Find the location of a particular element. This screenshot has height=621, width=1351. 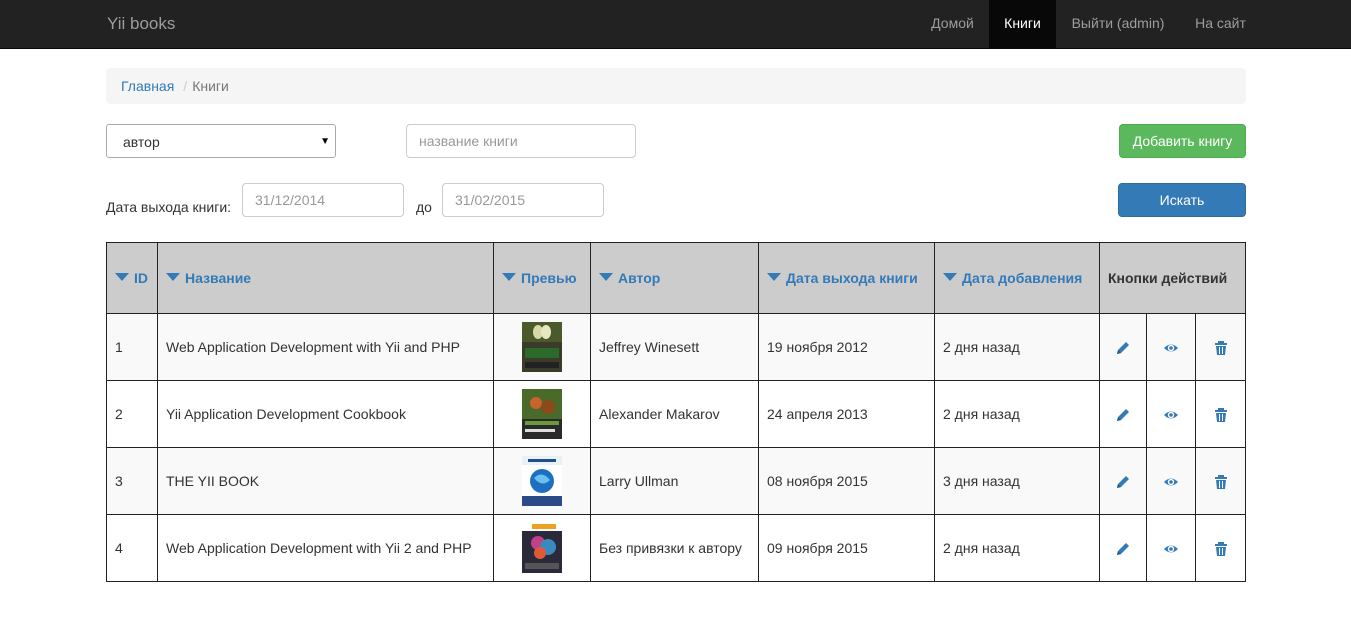

column-preview: Превью is located at coordinates (542, 278).